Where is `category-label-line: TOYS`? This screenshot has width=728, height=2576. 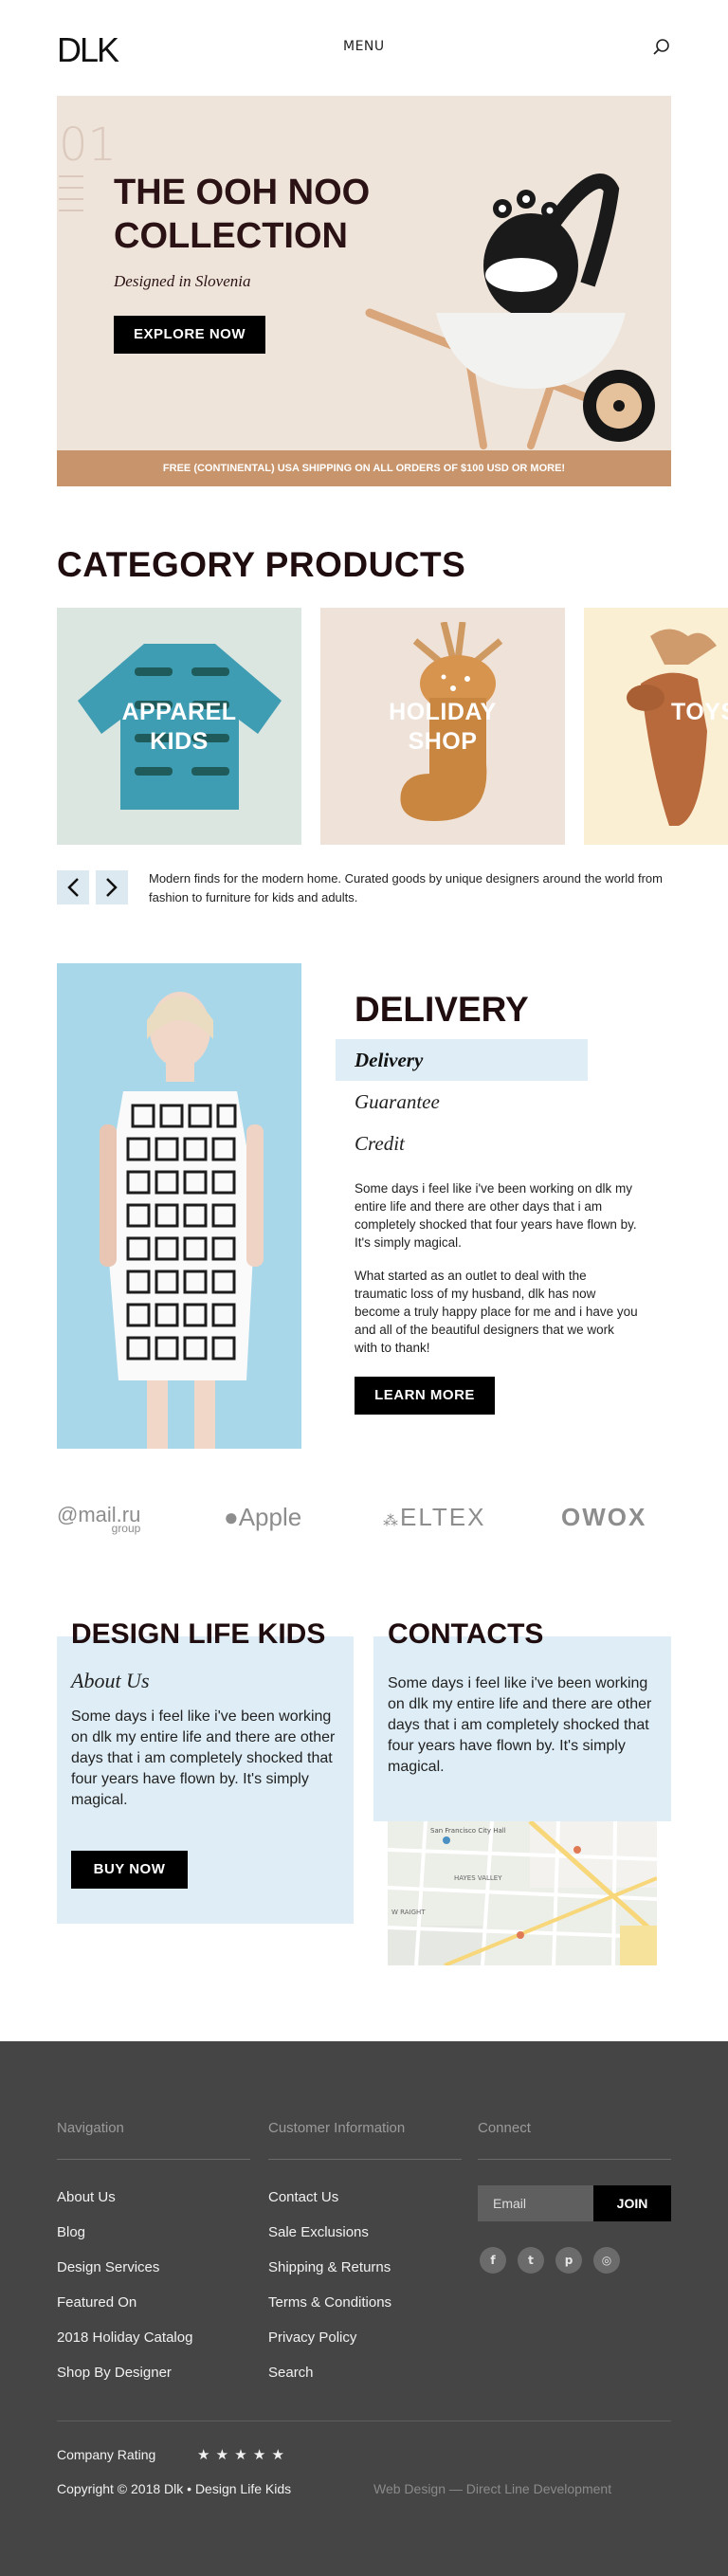
category-label-line: TOYS is located at coordinates (699, 712).